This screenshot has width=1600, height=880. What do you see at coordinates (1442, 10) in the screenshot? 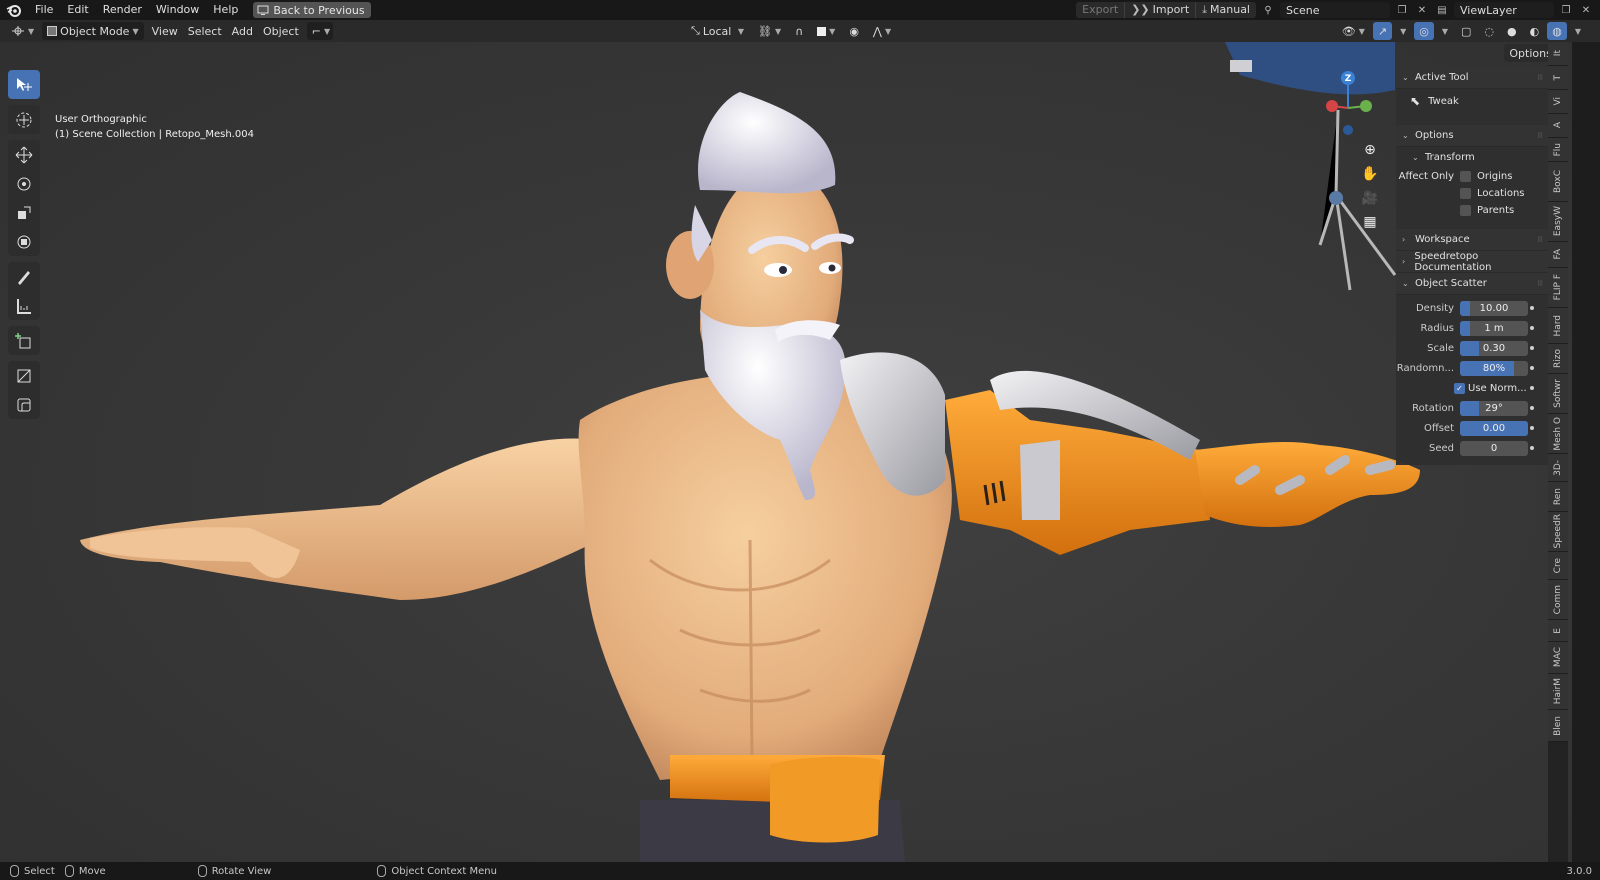
I see `viewlayer-icon: ▤` at bounding box center [1442, 10].